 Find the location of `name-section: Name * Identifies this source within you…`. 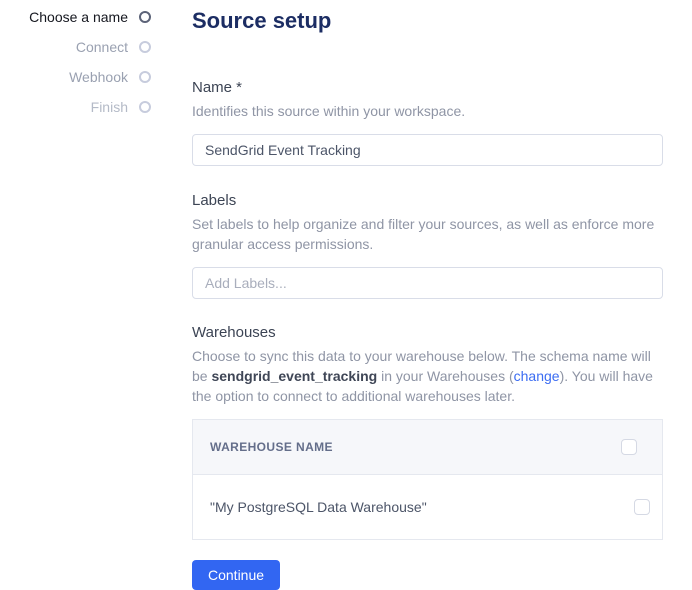

name-section: Name * Identifies this source within you… is located at coordinates (427, 122).